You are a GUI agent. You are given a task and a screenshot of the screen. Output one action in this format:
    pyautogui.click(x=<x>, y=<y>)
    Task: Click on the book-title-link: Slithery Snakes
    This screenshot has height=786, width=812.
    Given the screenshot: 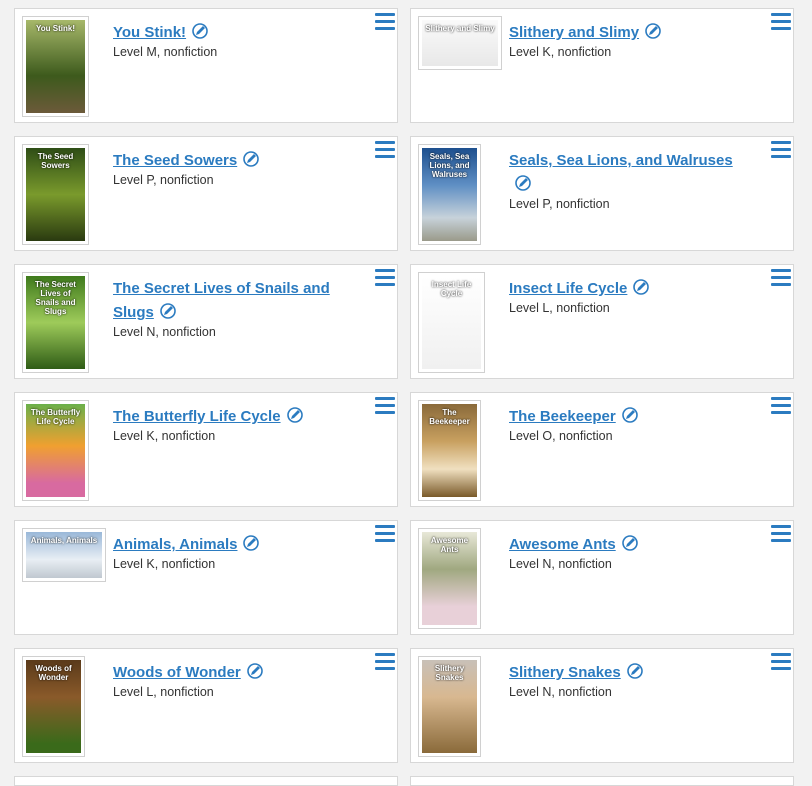 What is the action you would take?
    pyautogui.click(x=565, y=672)
    